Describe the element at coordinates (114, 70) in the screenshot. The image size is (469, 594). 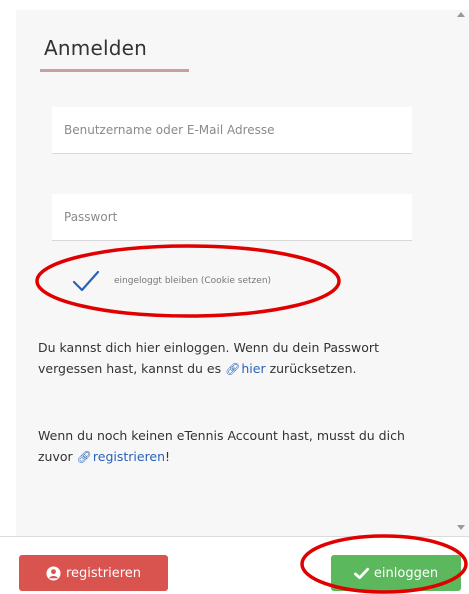
I see `title-underline` at that location.